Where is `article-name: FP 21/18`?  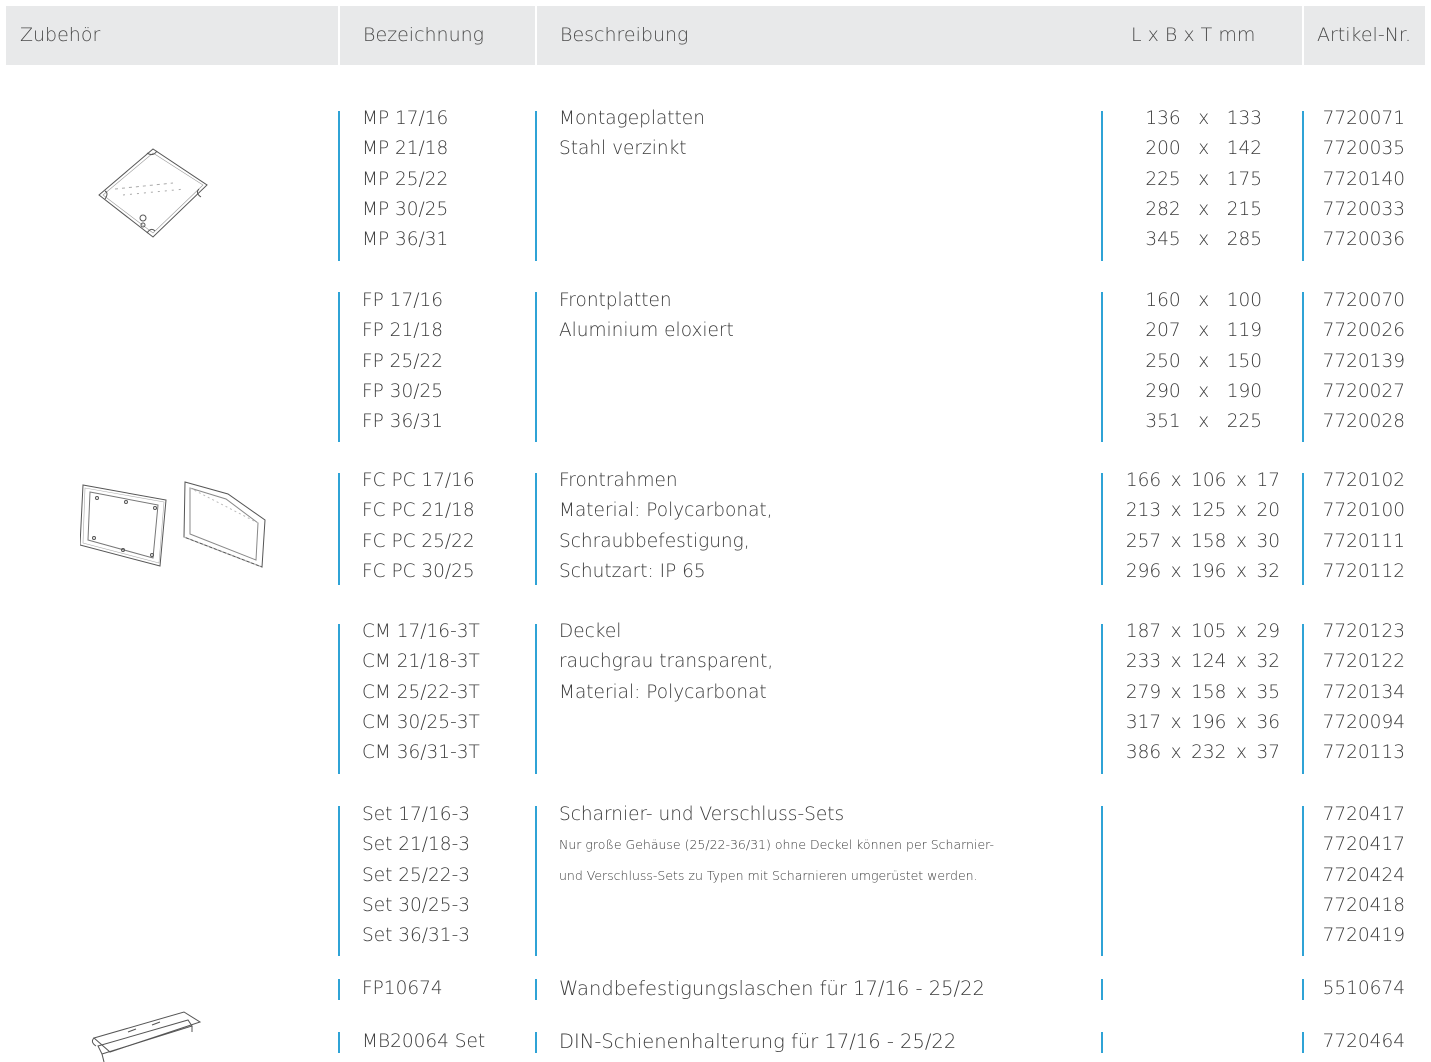 article-name: FP 21/18 is located at coordinates (402, 331).